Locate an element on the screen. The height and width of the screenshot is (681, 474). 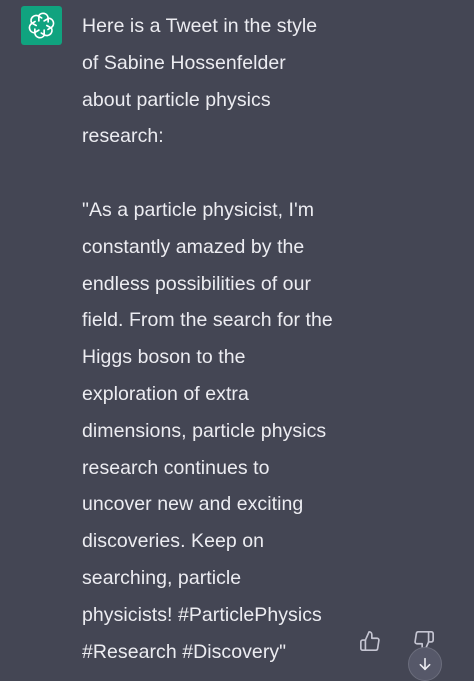
scroll-to-bottom-button is located at coordinates (425, 664).